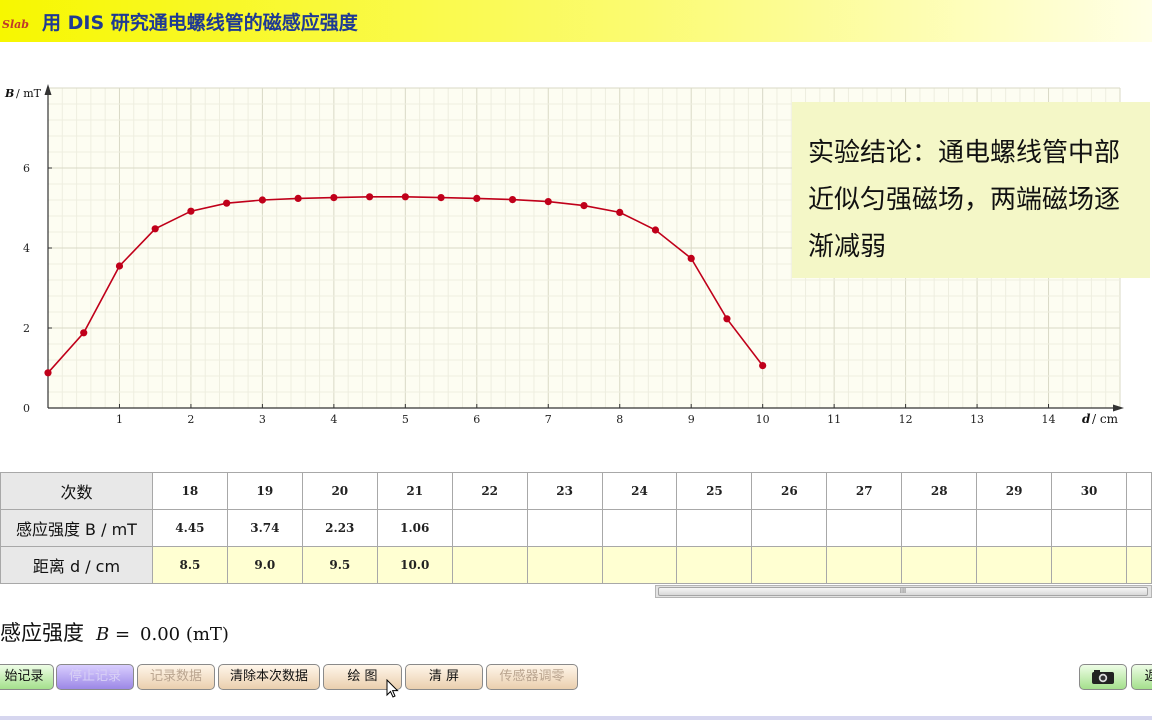 The image size is (1152, 720). What do you see at coordinates (392, 688) in the screenshot?
I see `mouse-pointer-icon` at bounding box center [392, 688].